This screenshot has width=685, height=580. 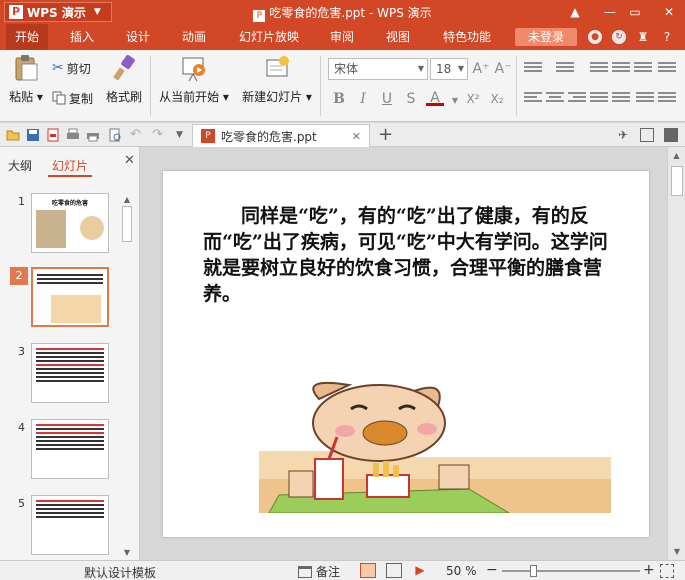 I want to click on cloud-icon: ●, so click(x=595, y=37).